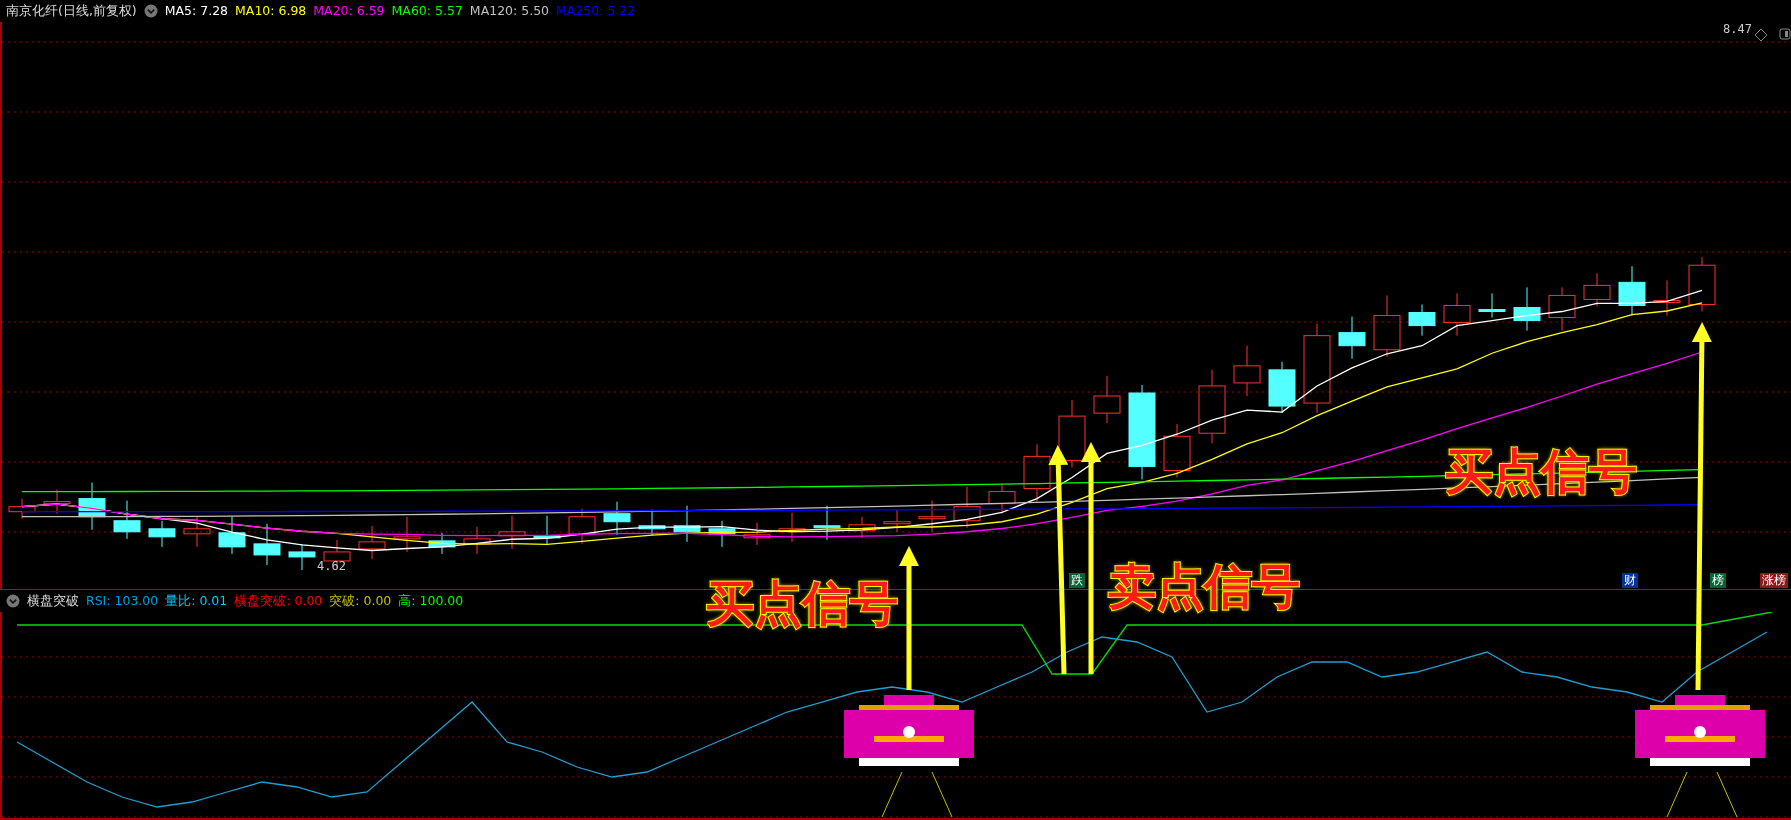 The width and height of the screenshot is (1791, 820). I want to click on event-tag: 榜, so click(1718, 580).